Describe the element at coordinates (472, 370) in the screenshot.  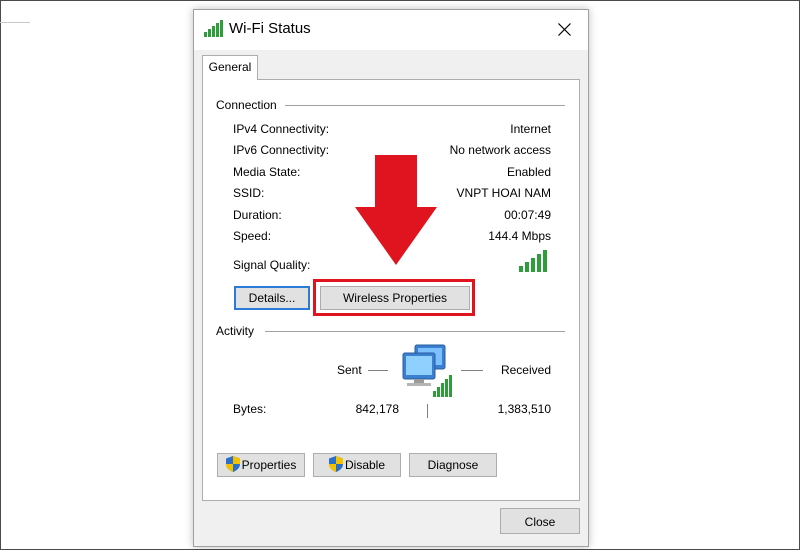
I see `received-connector` at that location.